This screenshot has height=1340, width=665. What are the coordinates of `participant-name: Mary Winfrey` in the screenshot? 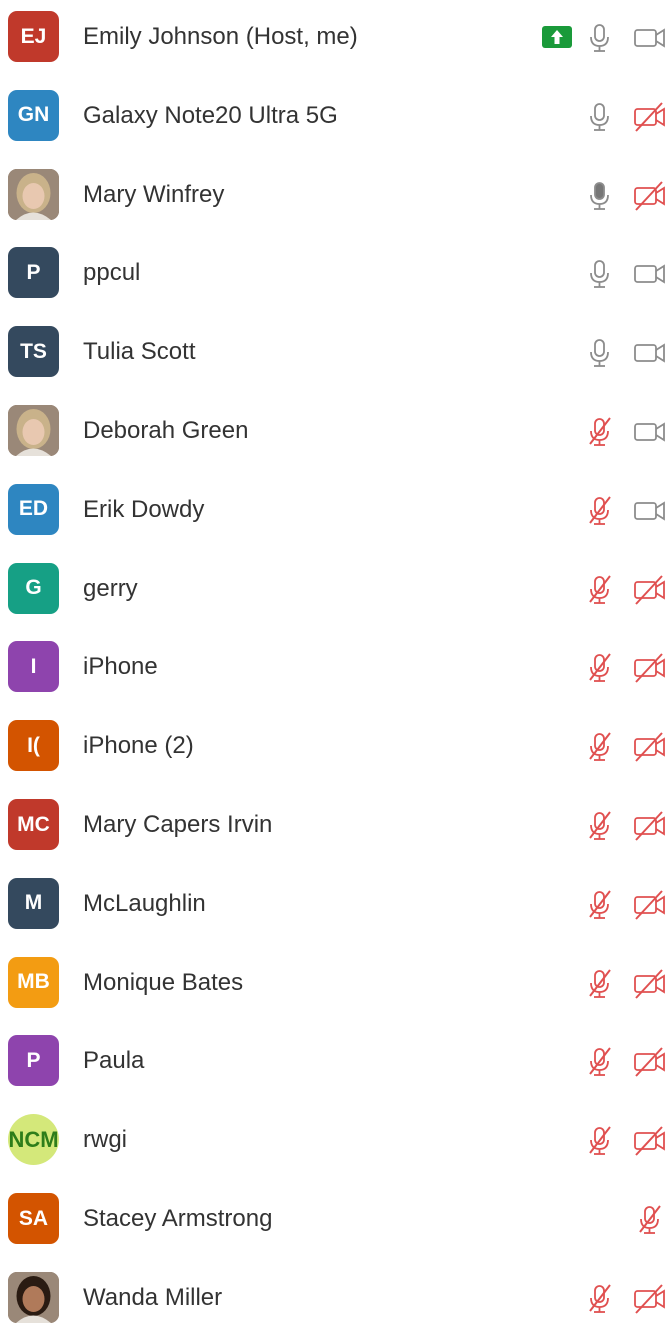 It's located at (154, 194).